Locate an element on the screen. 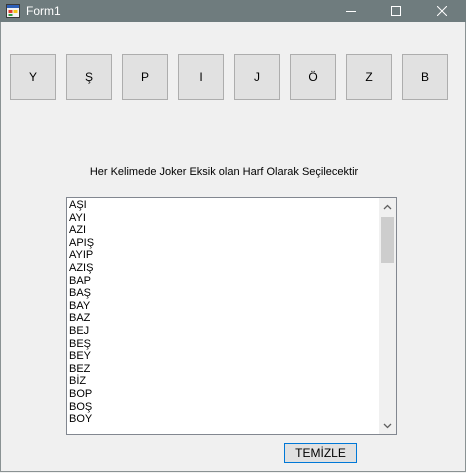 The image size is (466, 473). vertical-scrollbar is located at coordinates (387, 316).